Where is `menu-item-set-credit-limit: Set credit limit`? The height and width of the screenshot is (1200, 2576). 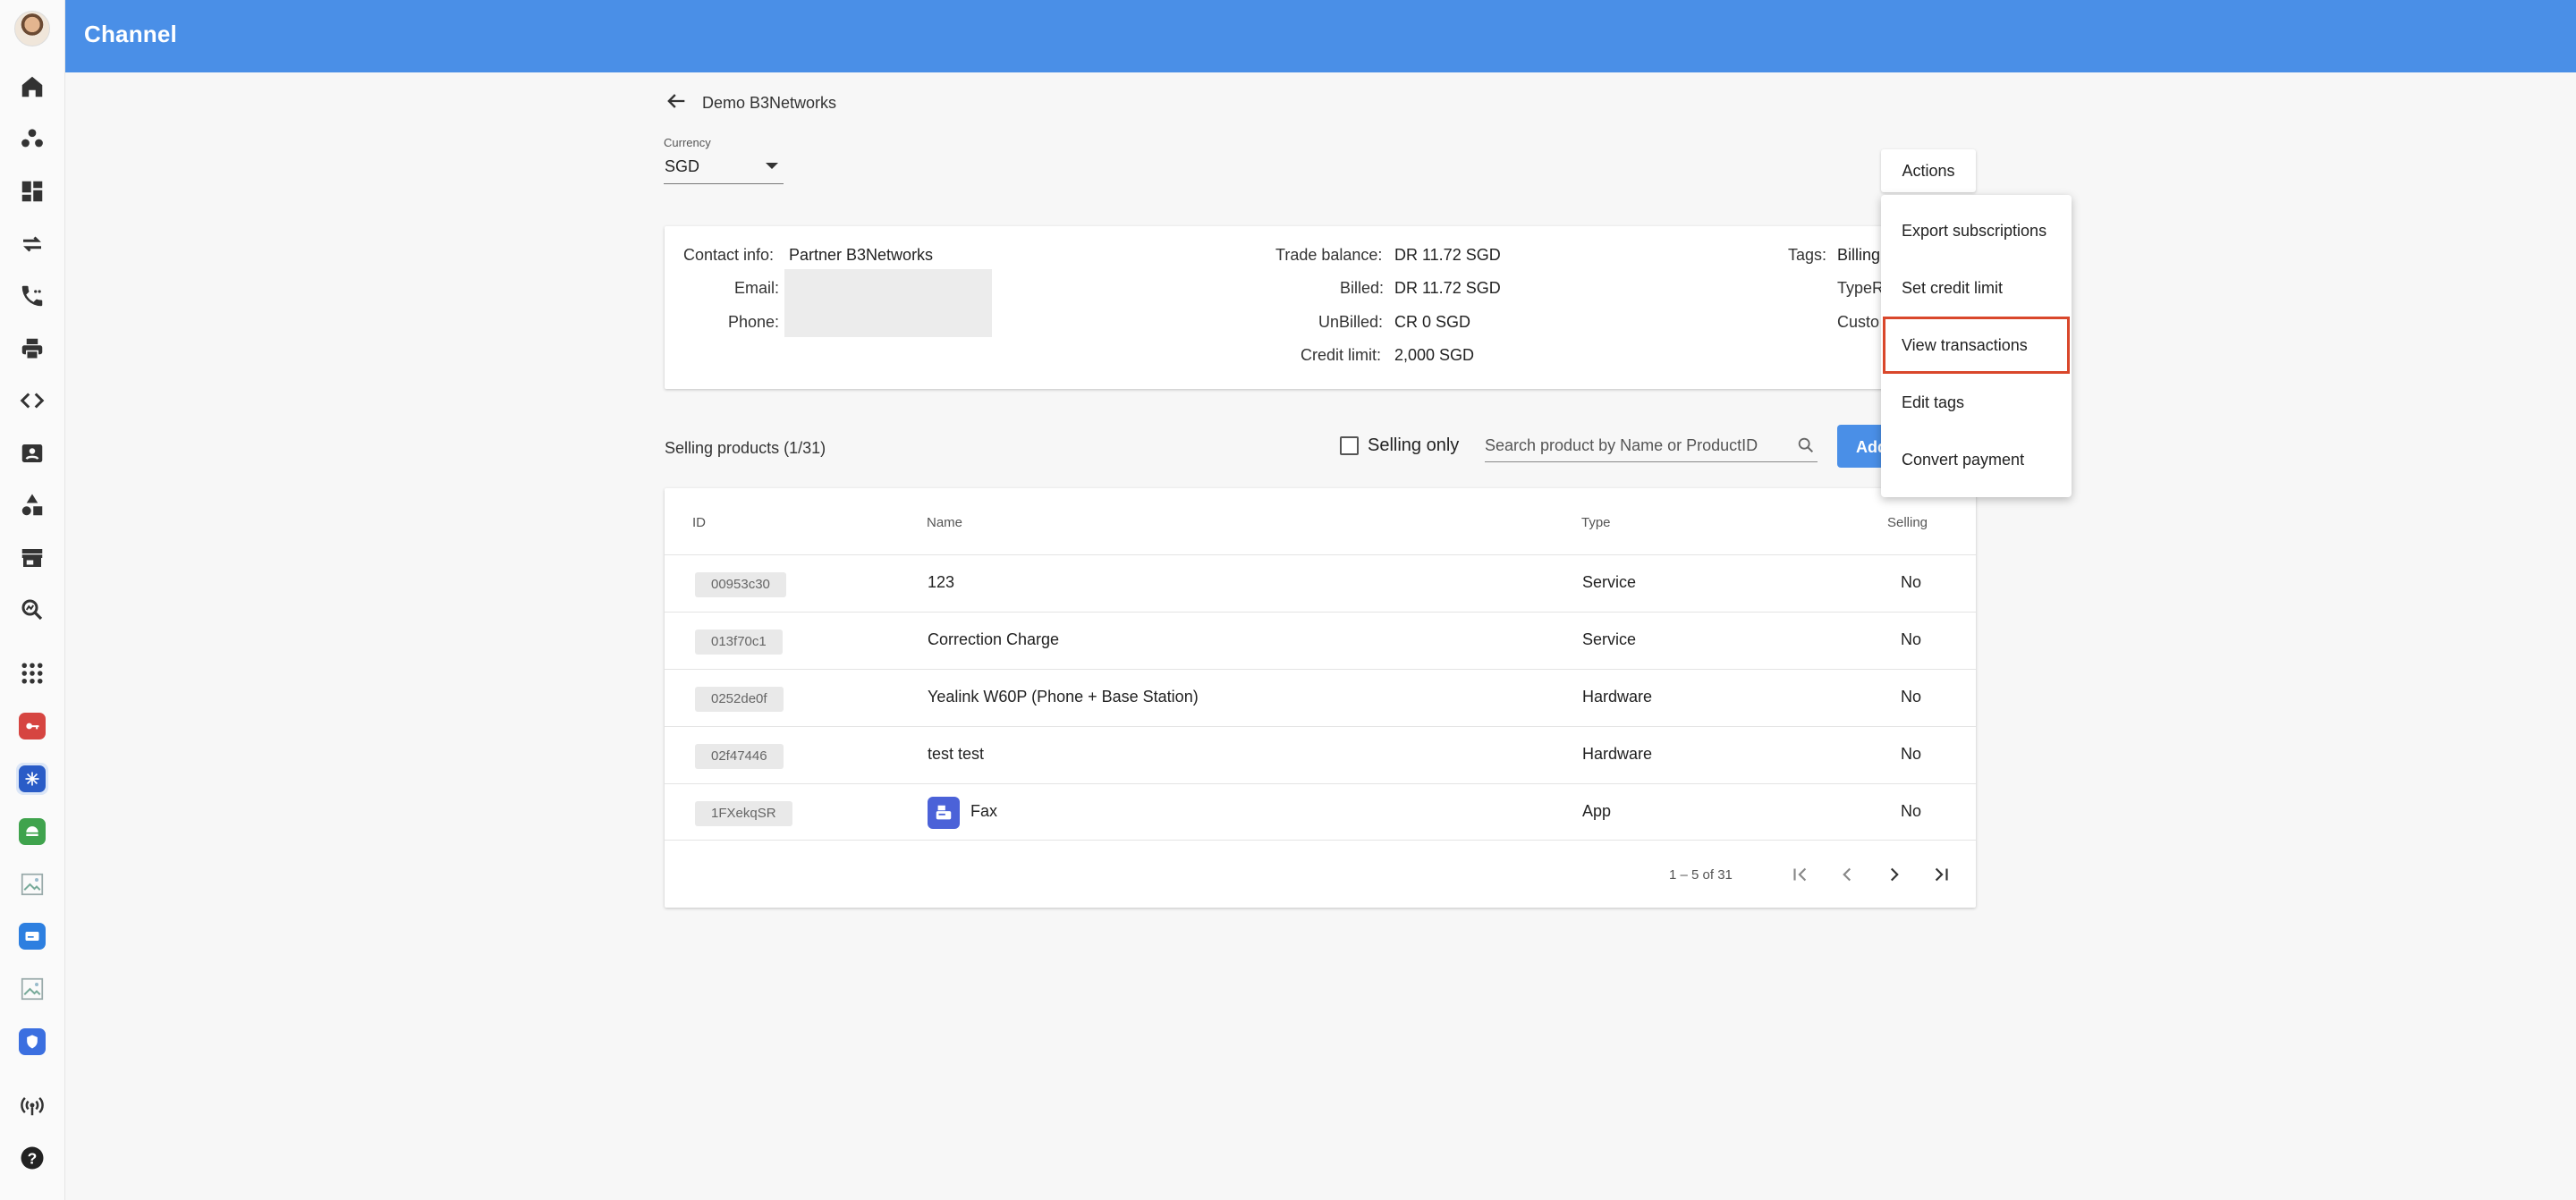 menu-item-set-credit-limit: Set credit limit is located at coordinates (1976, 288).